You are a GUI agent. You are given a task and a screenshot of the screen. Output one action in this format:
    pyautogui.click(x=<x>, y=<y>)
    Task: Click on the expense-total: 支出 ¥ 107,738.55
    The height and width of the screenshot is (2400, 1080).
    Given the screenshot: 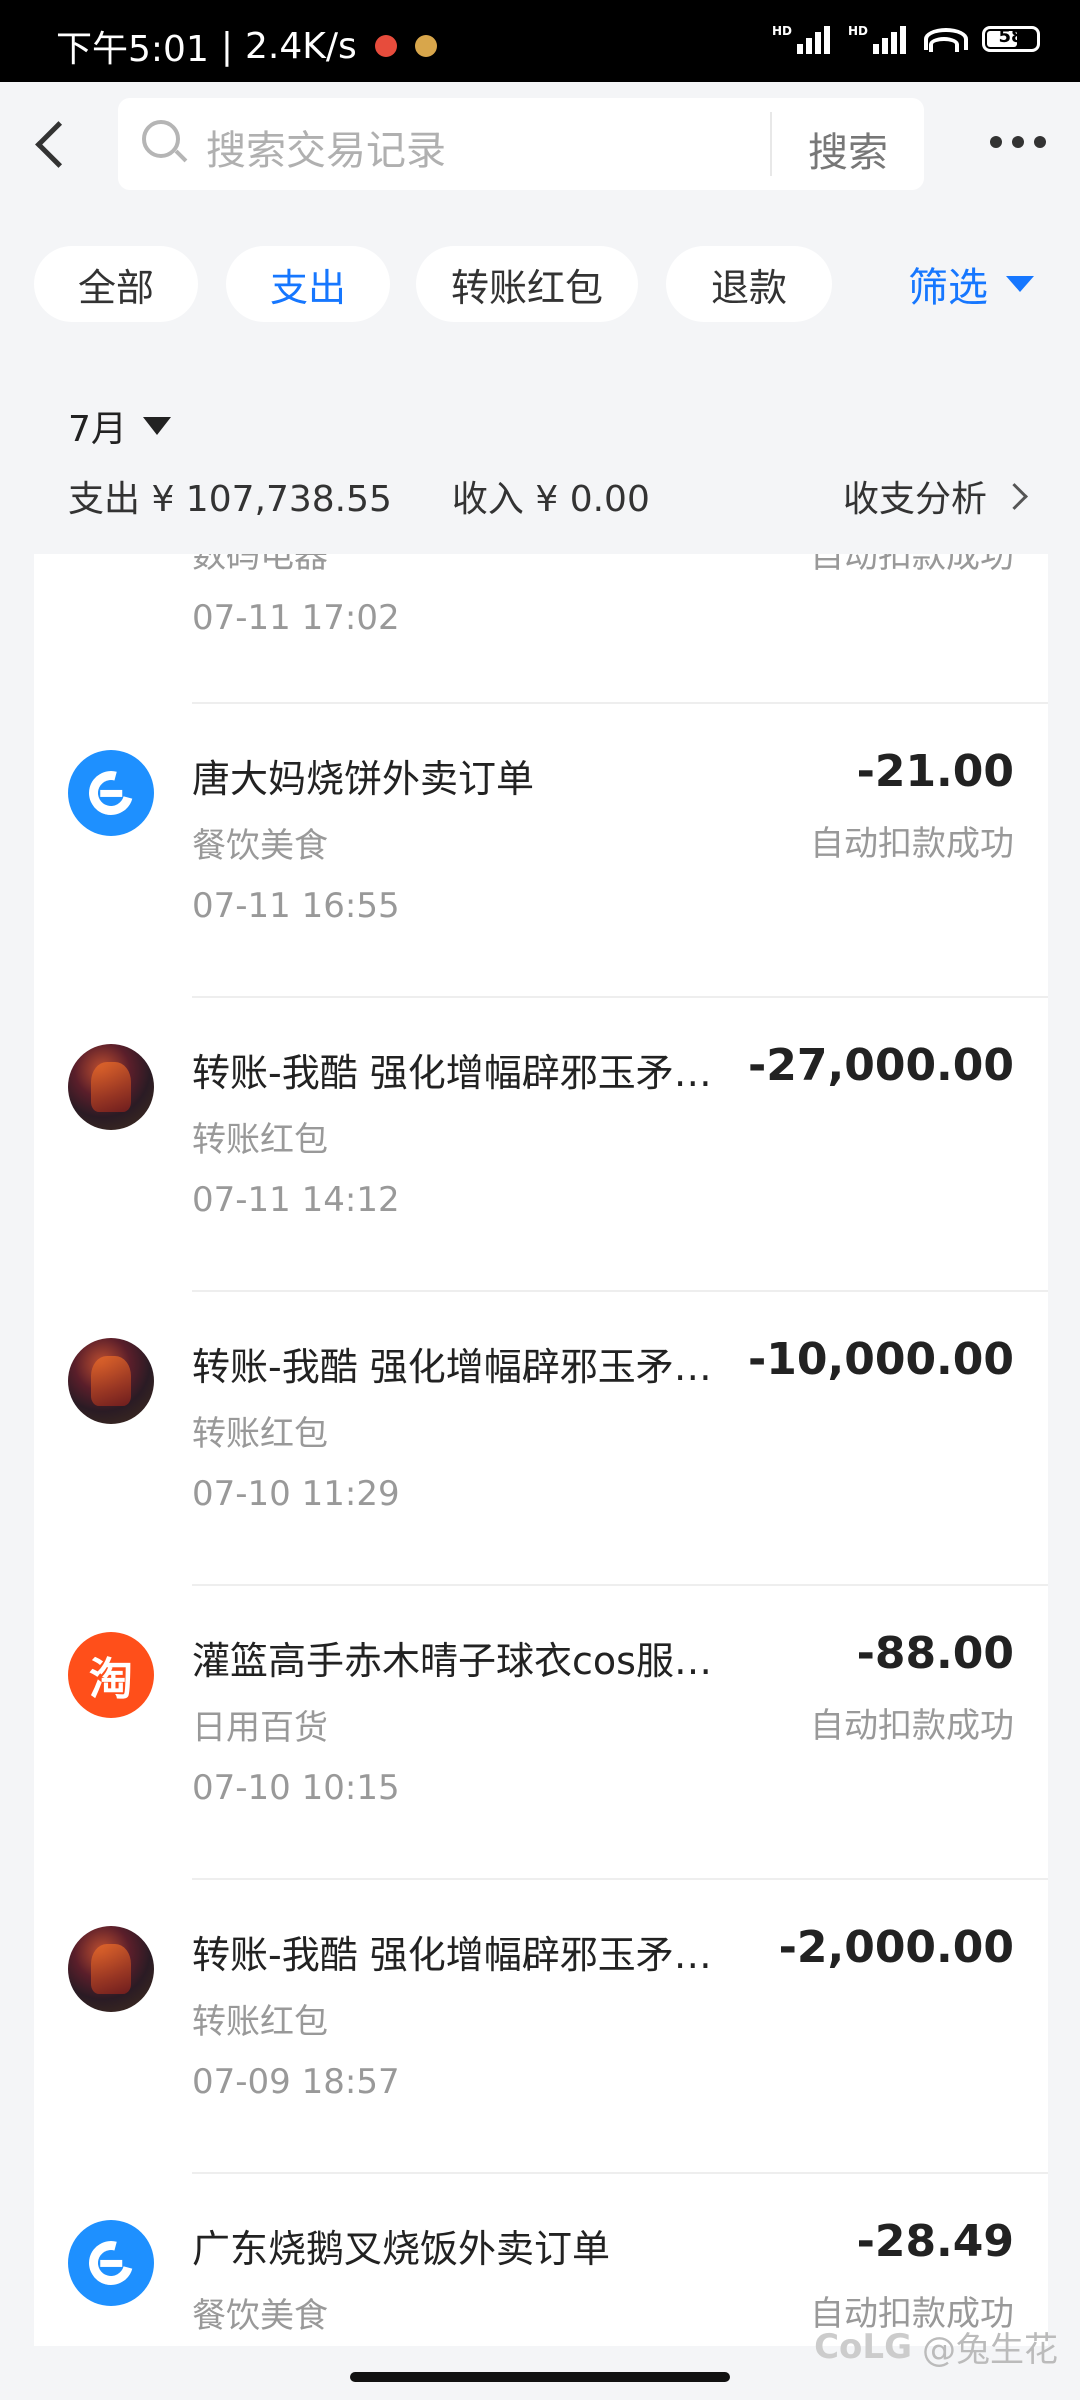 What is the action you would take?
    pyautogui.click(x=230, y=499)
    